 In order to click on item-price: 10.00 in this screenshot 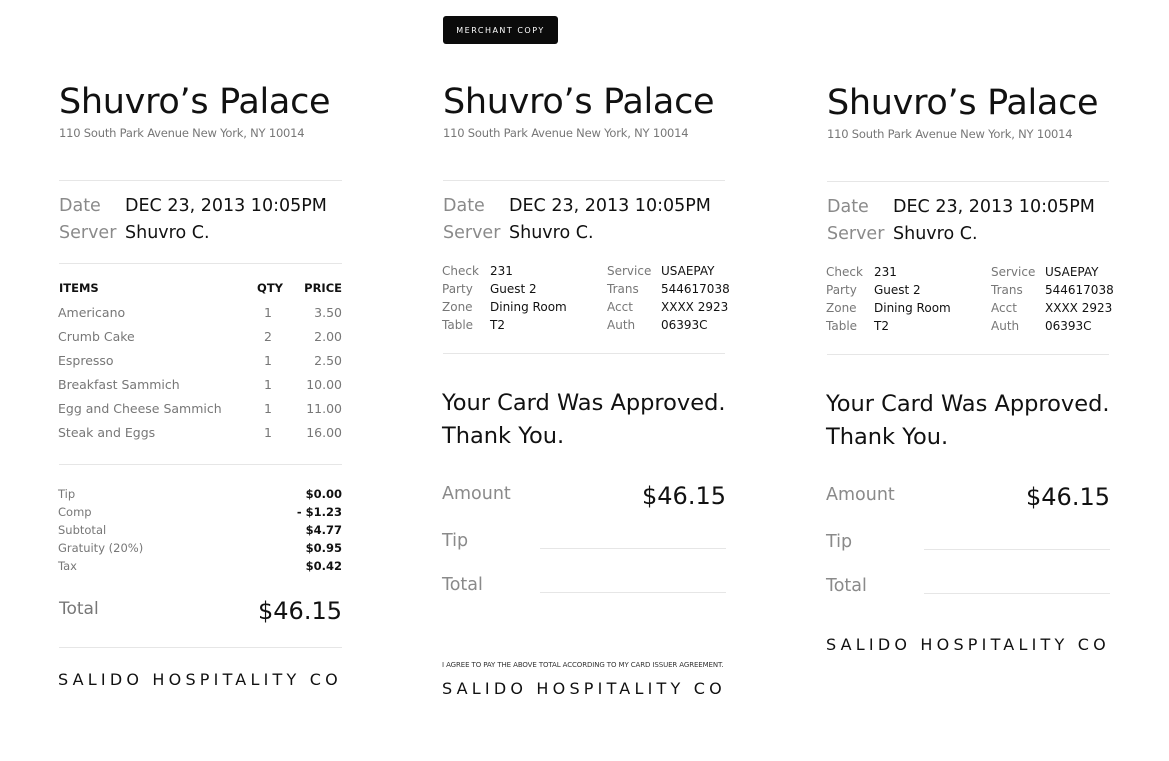, I will do `click(324, 384)`.